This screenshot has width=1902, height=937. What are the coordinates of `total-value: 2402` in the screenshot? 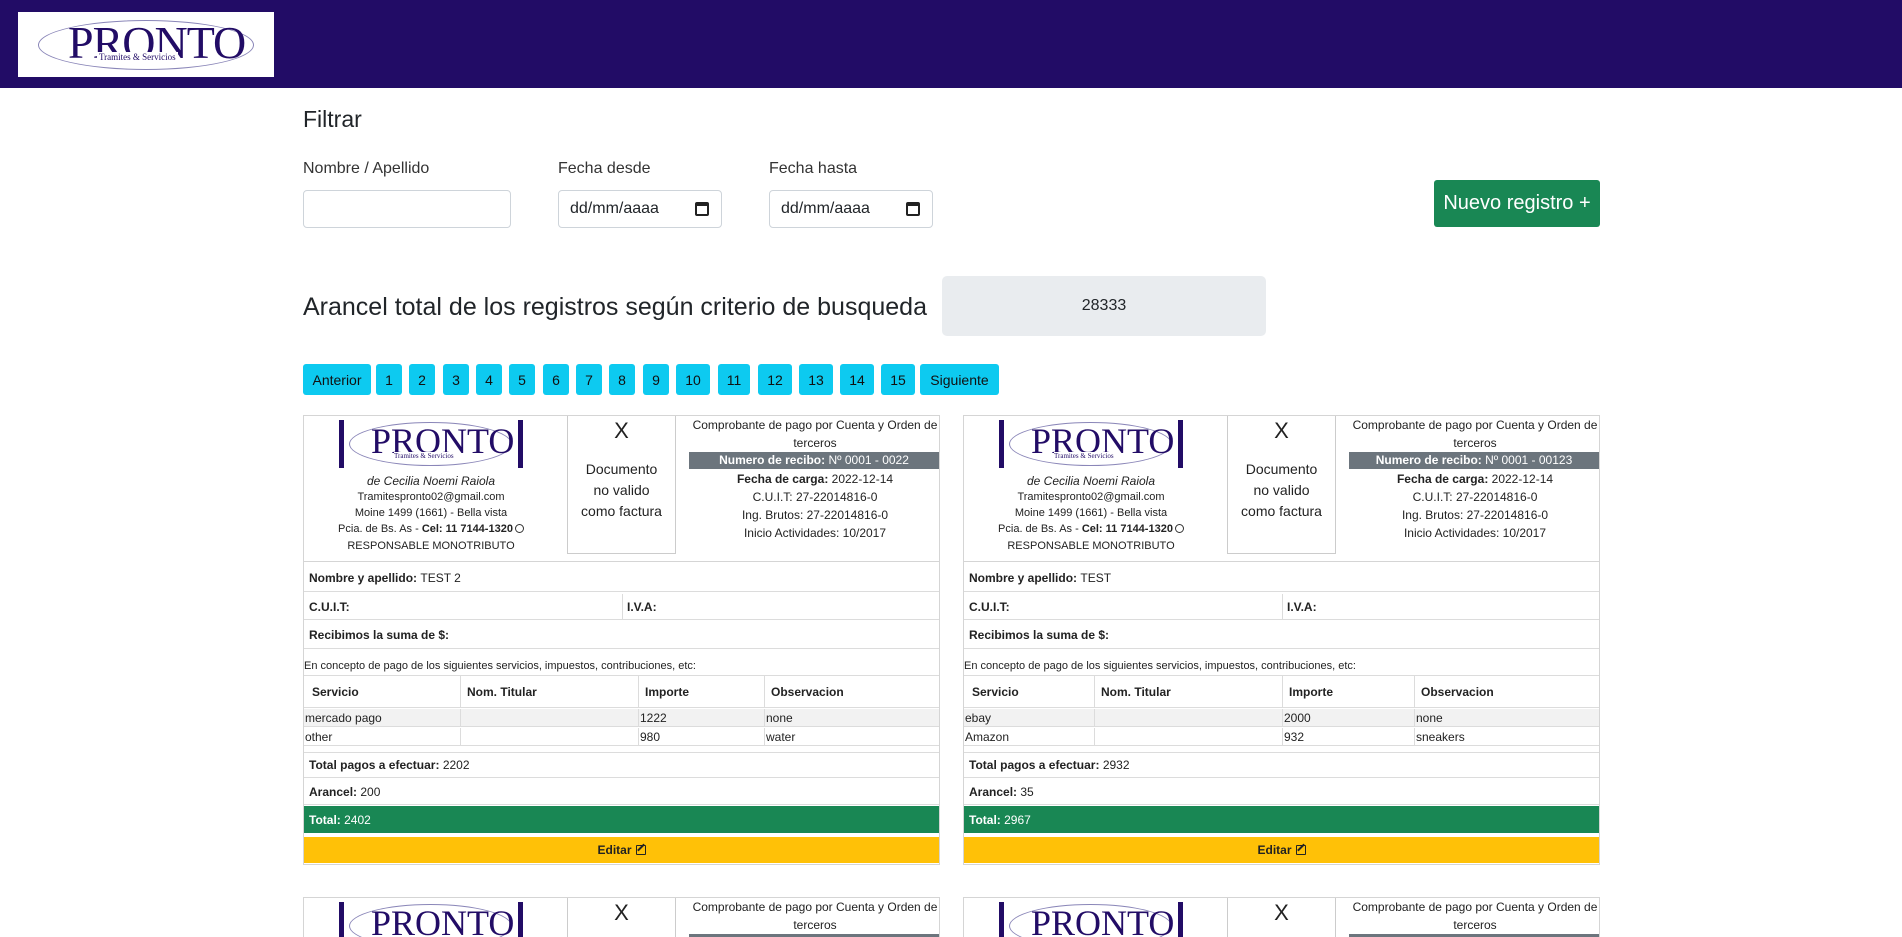 It's located at (357, 819).